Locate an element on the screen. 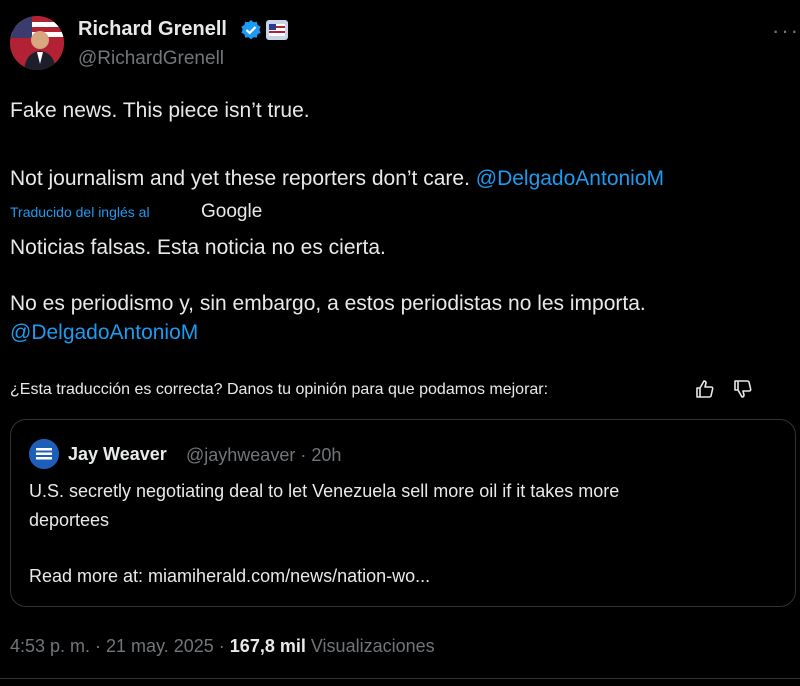  thumbs-up-icon is located at coordinates (705, 389).